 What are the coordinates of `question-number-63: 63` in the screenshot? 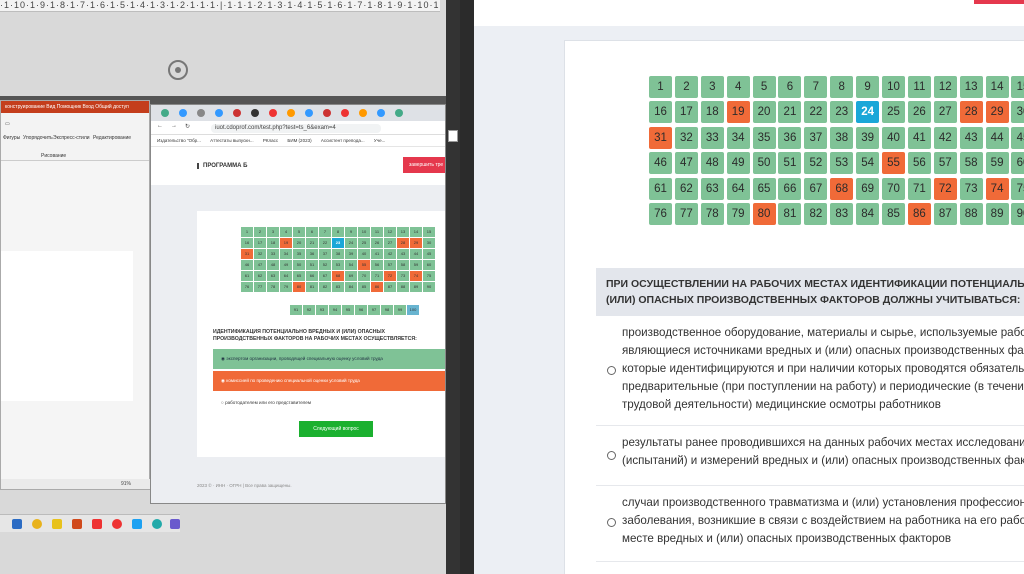 It's located at (273, 276).